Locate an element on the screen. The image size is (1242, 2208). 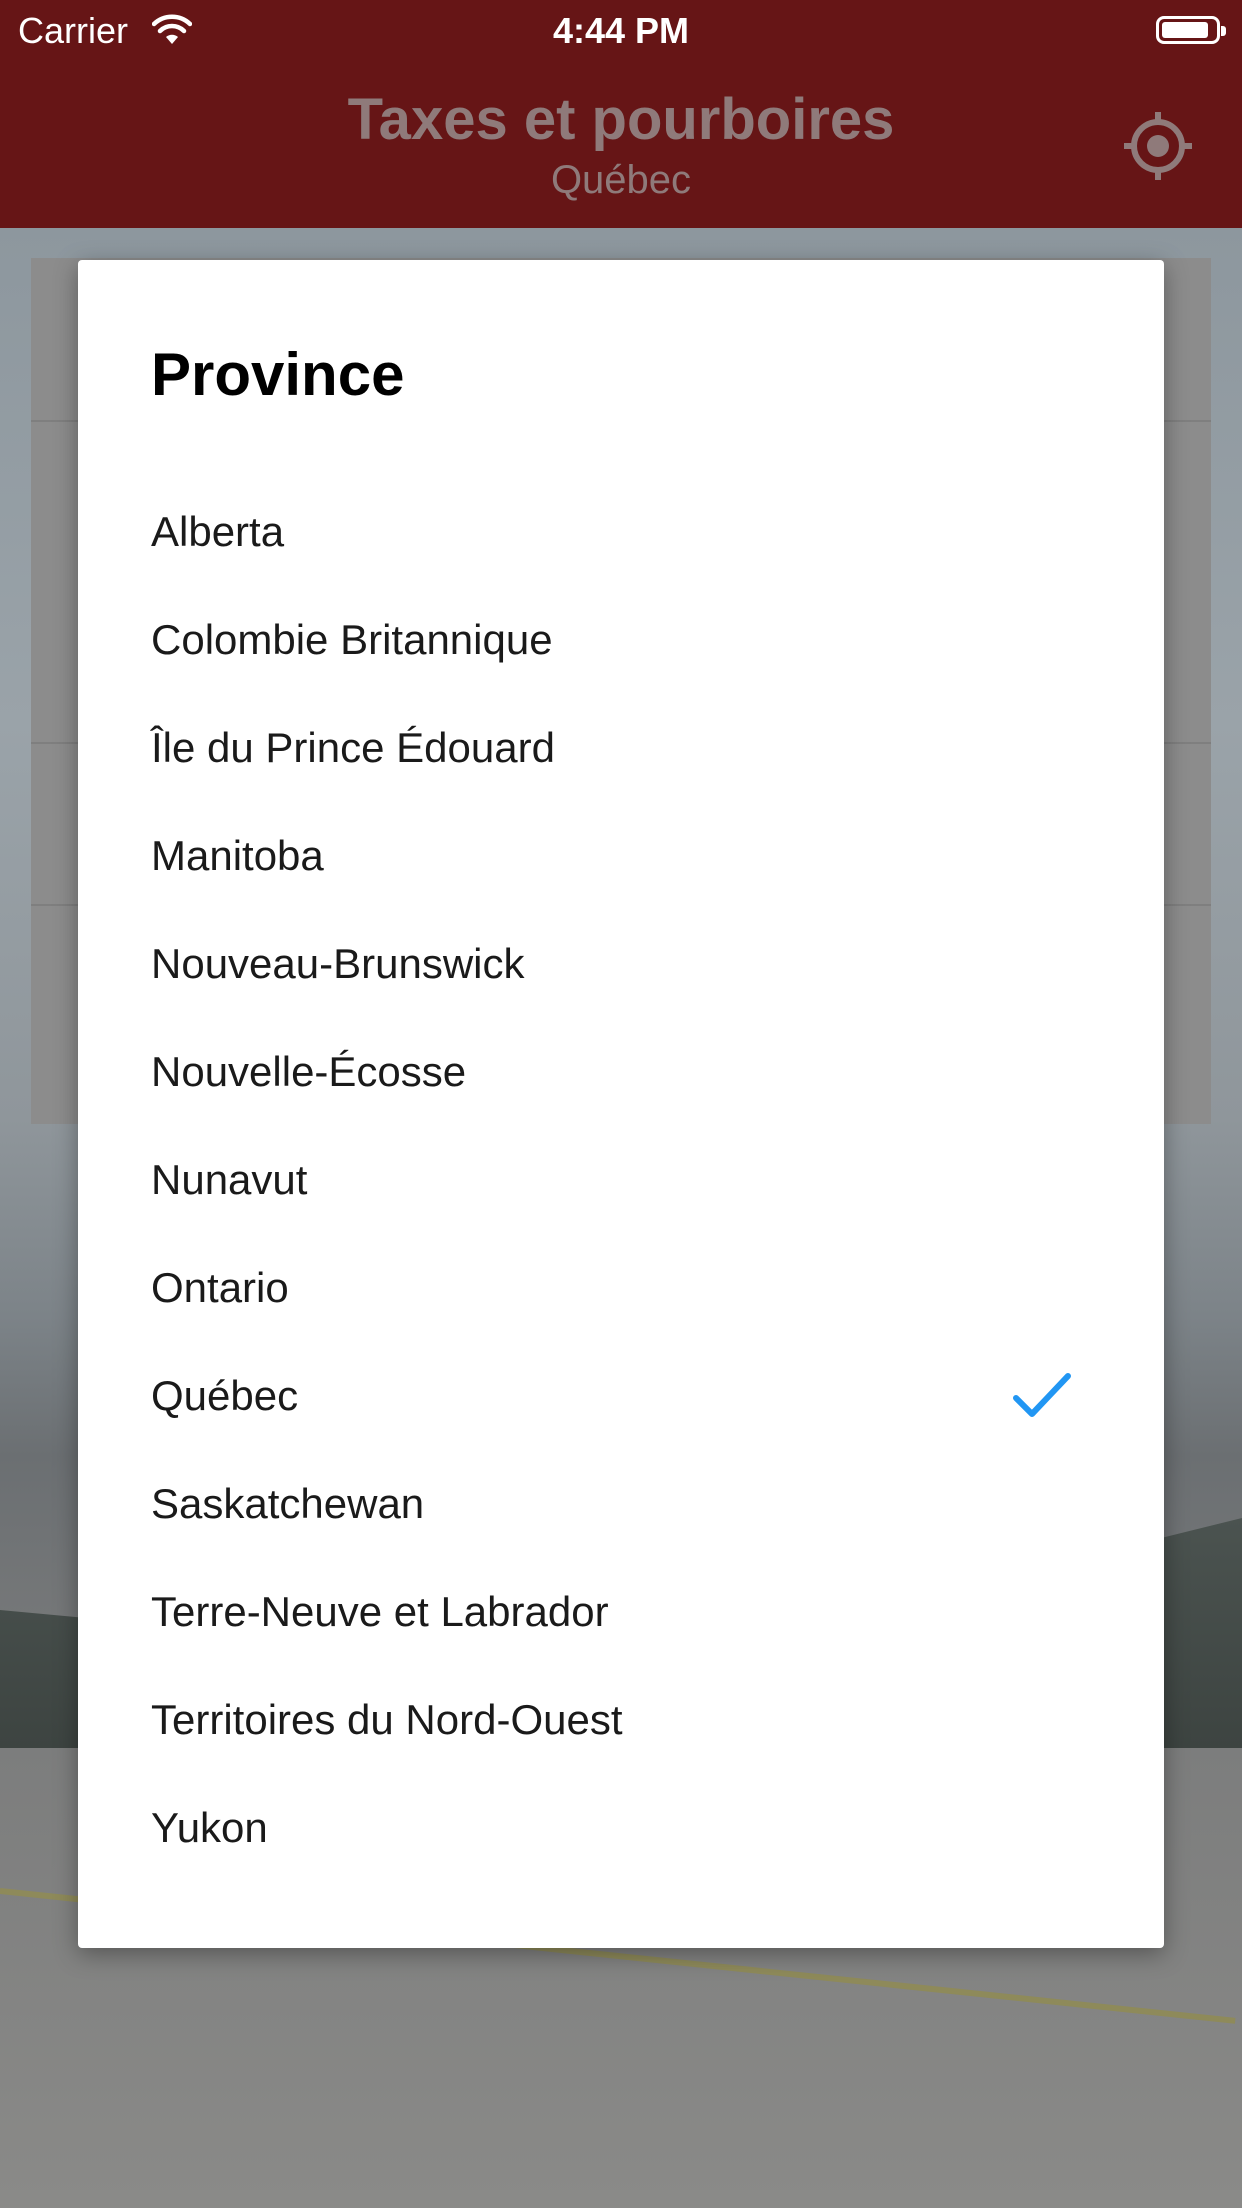
option-label: Territoires du Nord-Ouest is located at coordinates (387, 1719).